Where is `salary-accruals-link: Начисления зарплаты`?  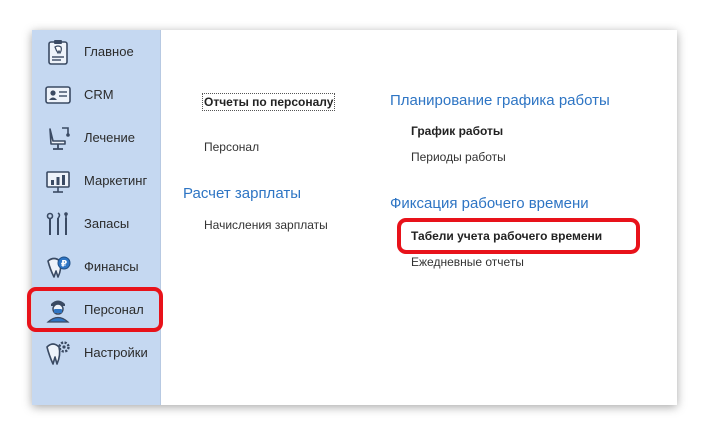
salary-accruals-link: Начисления зарплаты is located at coordinates (266, 225).